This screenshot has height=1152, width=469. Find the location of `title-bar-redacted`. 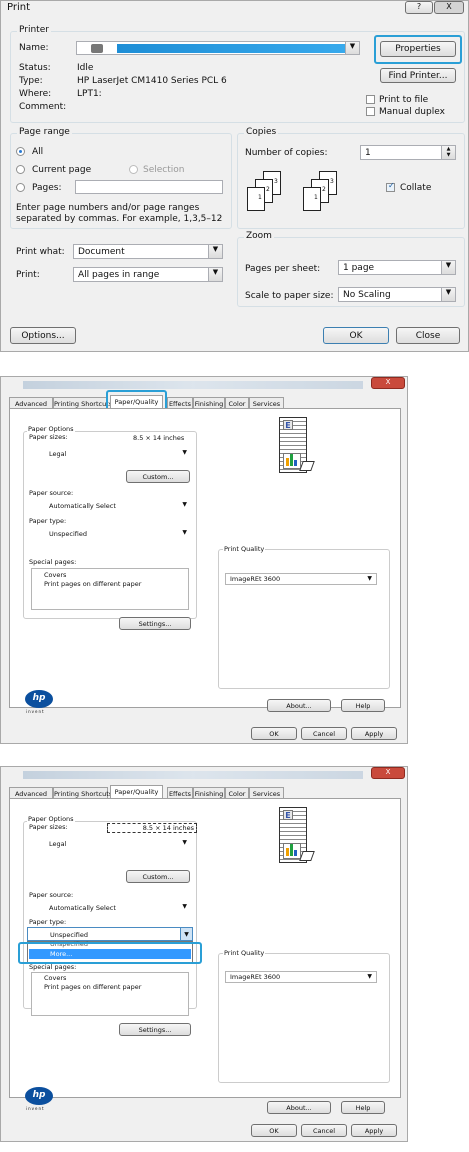

title-bar-redacted is located at coordinates (193, 775).